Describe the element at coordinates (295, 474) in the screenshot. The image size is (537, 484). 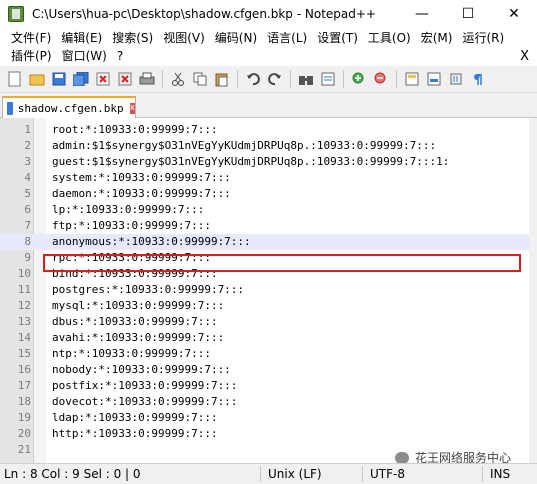
I see `eol-format: Unix (LF)` at that location.